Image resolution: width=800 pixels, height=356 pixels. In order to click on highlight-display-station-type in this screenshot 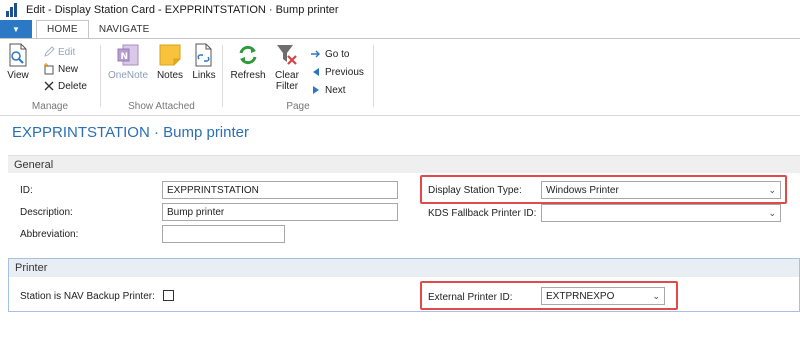, I will do `click(603, 189)`.